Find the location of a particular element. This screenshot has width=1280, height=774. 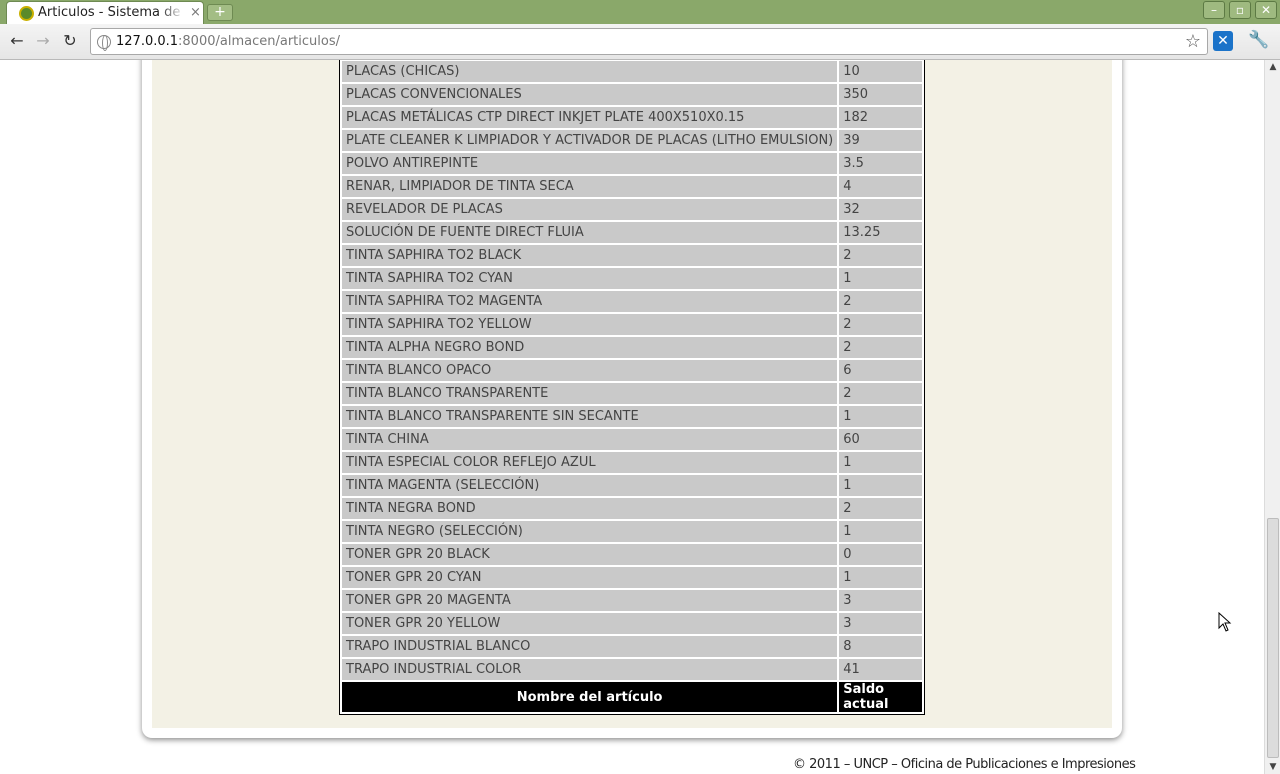

table-footer-row: Nombre del artículo Saldo actual is located at coordinates (632, 697).